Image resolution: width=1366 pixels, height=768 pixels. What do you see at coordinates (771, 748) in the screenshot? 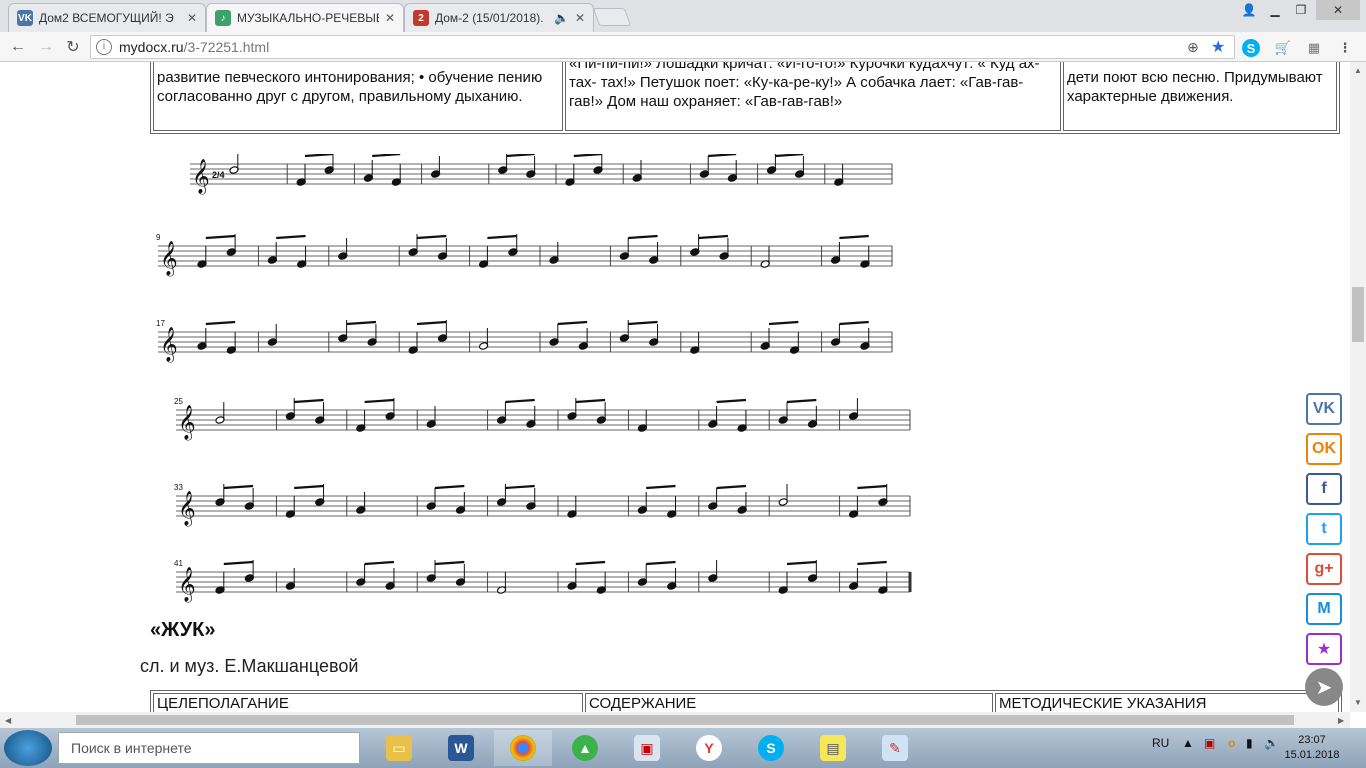
I see `taskbar-skype: S` at bounding box center [771, 748].